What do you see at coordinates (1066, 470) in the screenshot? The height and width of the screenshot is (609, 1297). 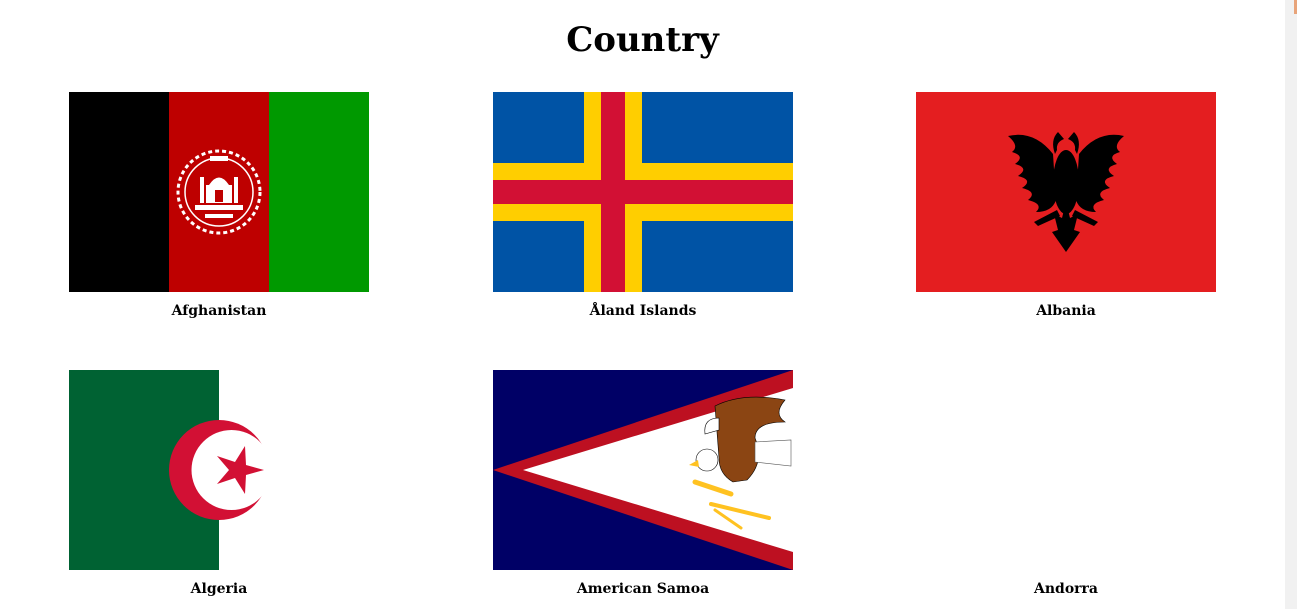 I see `andorra-flag-icon` at bounding box center [1066, 470].